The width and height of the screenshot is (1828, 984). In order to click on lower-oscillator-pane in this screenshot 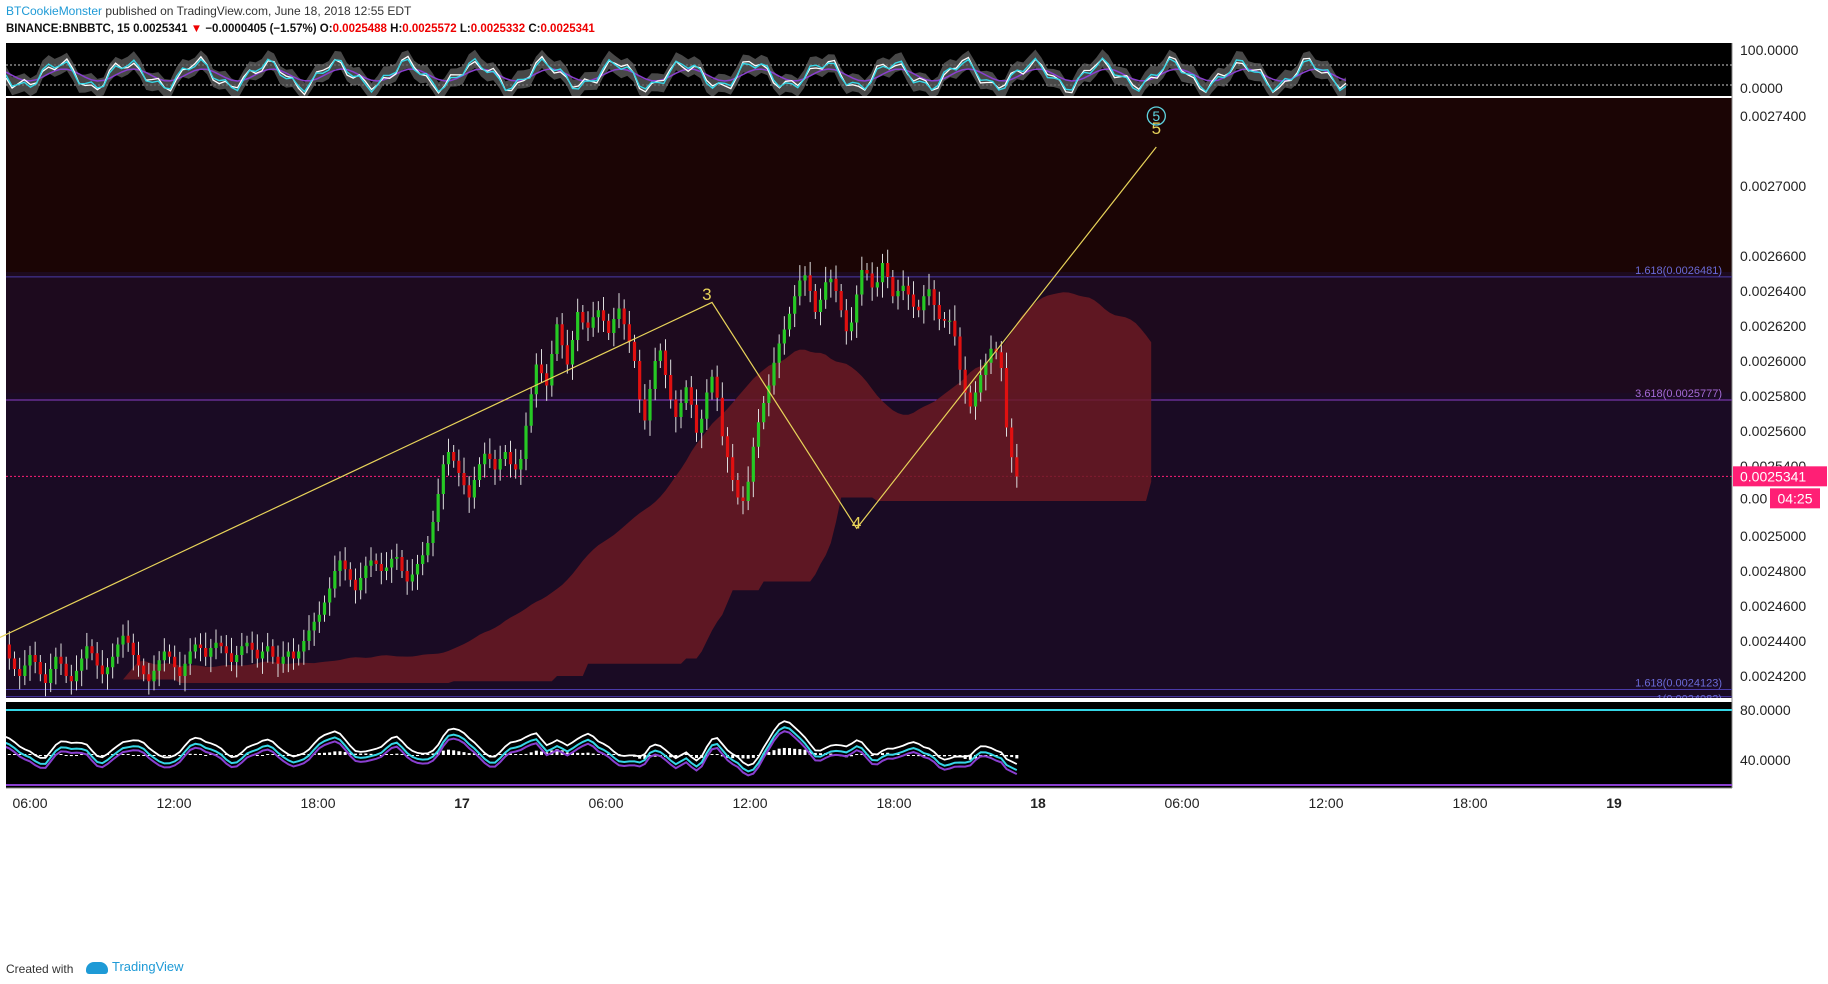, I will do `click(869, 745)`.